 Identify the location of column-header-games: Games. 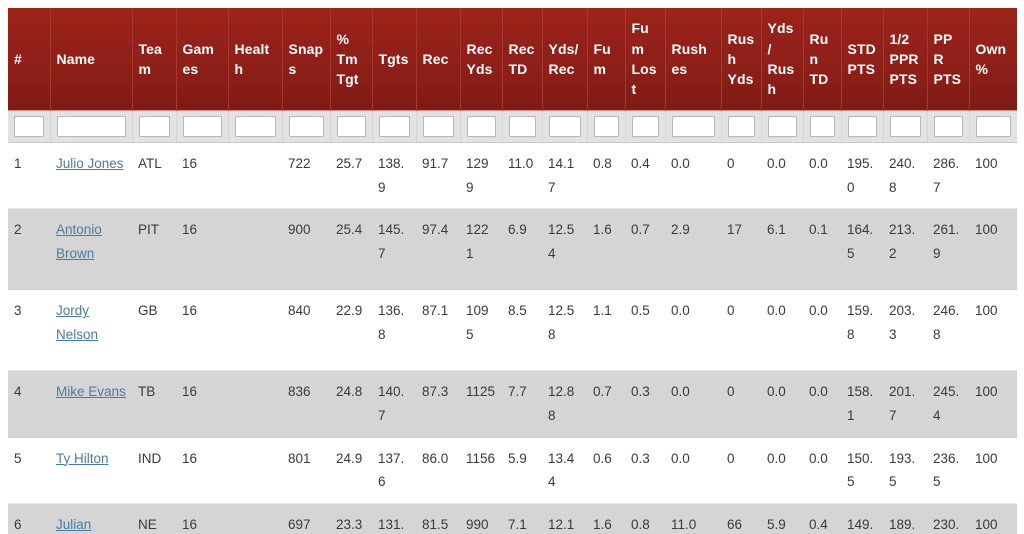
(202, 59).